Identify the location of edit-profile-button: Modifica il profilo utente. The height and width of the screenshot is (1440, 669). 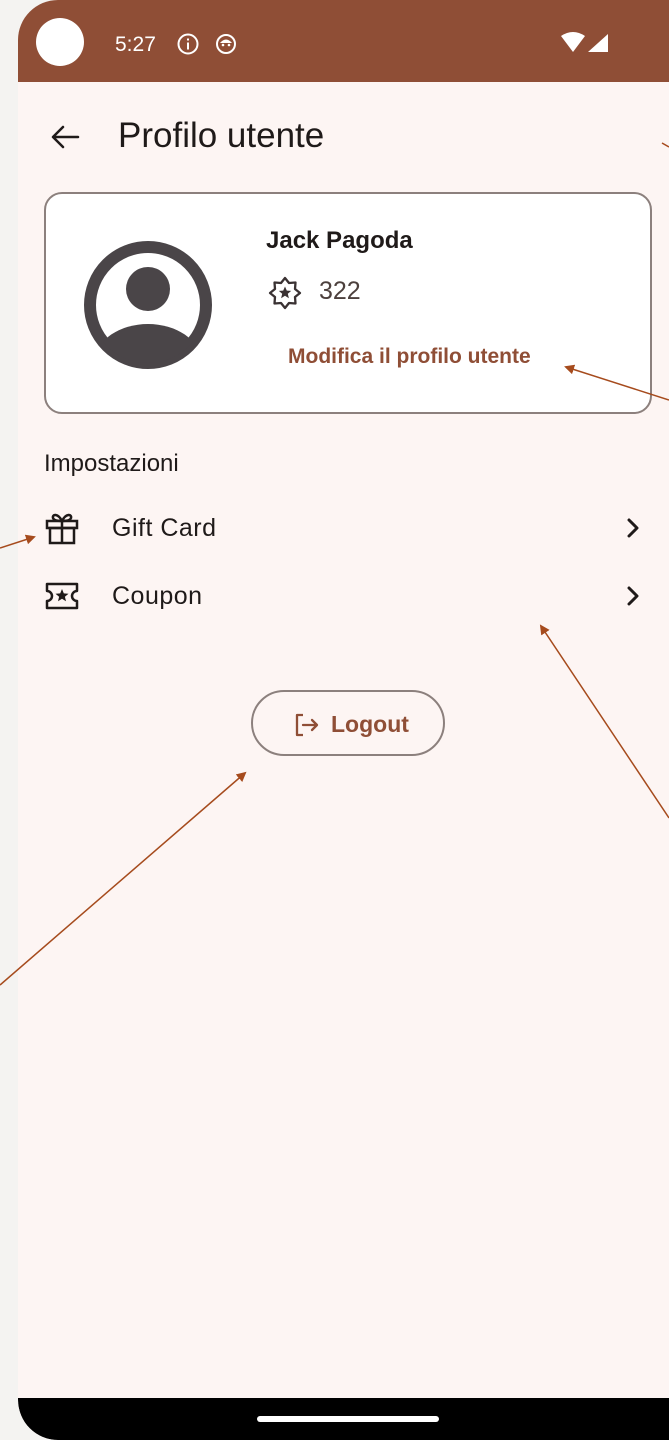
(409, 357).